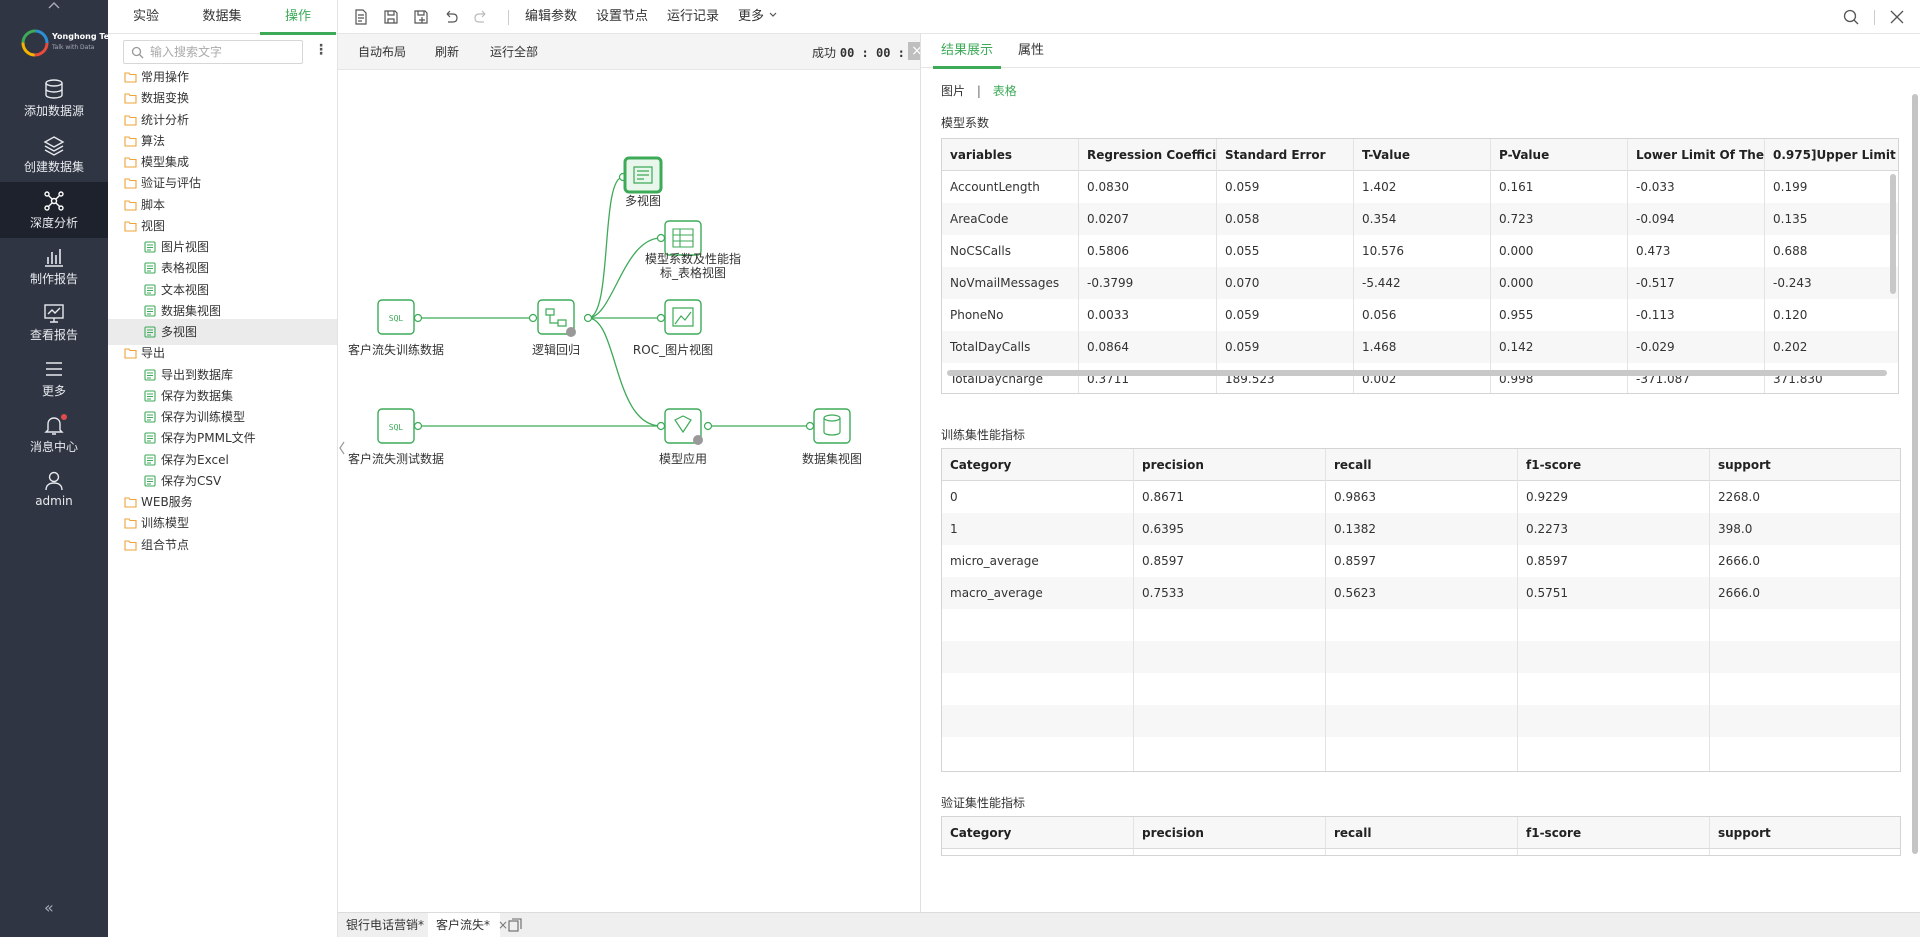 Image resolution: width=1920 pixels, height=937 pixels. I want to click on column-header: Lower Limit Of The Cor, so click(1696, 155).